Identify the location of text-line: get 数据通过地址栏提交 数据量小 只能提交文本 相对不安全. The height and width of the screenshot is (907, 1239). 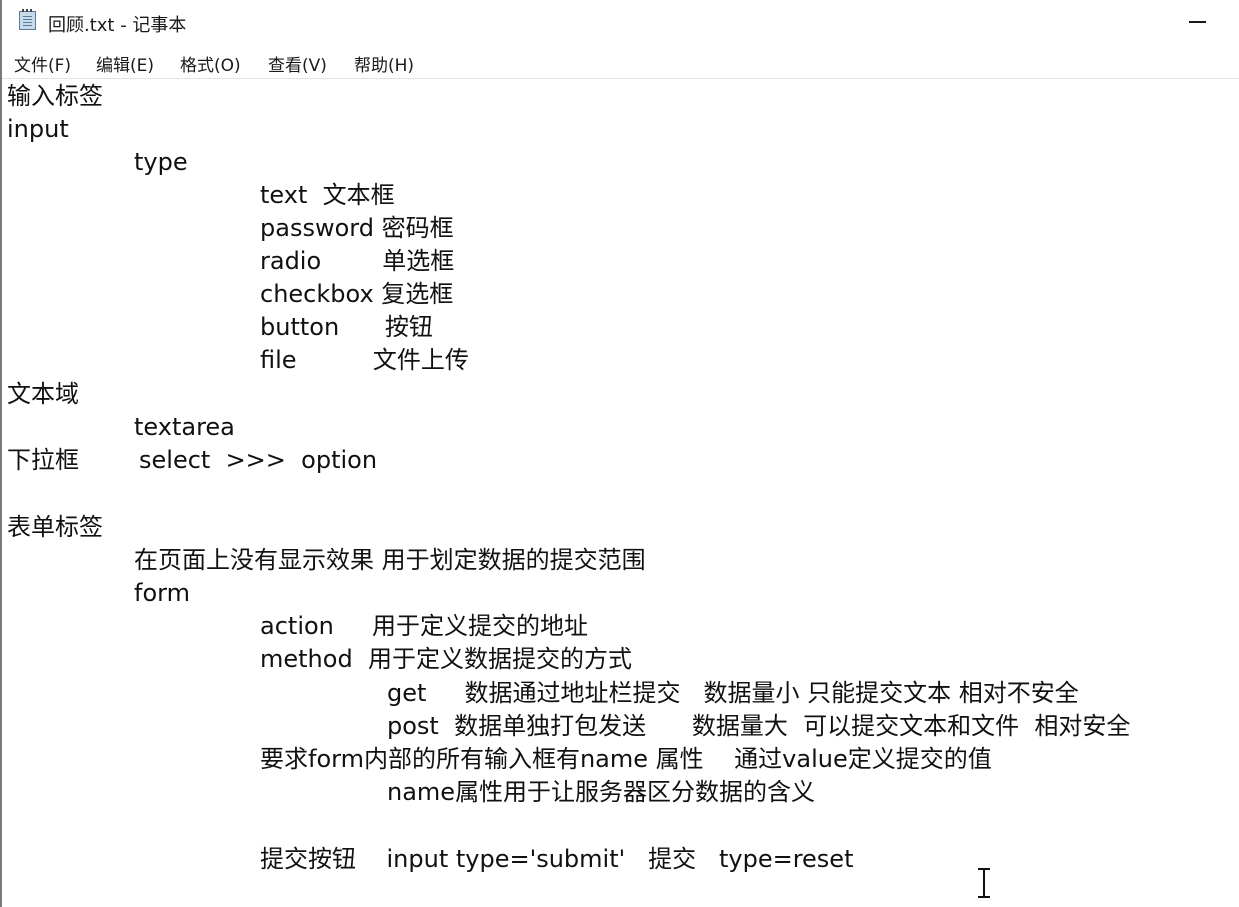
(733, 693).